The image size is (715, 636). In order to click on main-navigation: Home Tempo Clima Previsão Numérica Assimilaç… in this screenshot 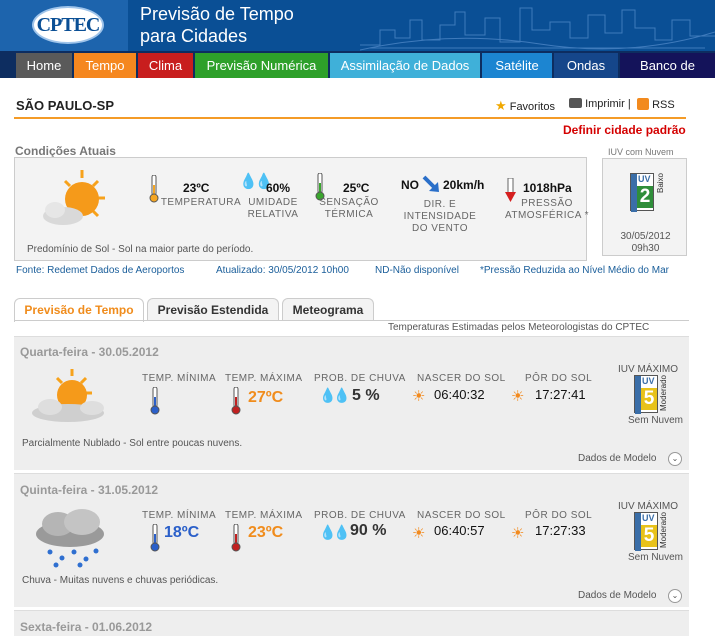, I will do `click(357, 74)`.